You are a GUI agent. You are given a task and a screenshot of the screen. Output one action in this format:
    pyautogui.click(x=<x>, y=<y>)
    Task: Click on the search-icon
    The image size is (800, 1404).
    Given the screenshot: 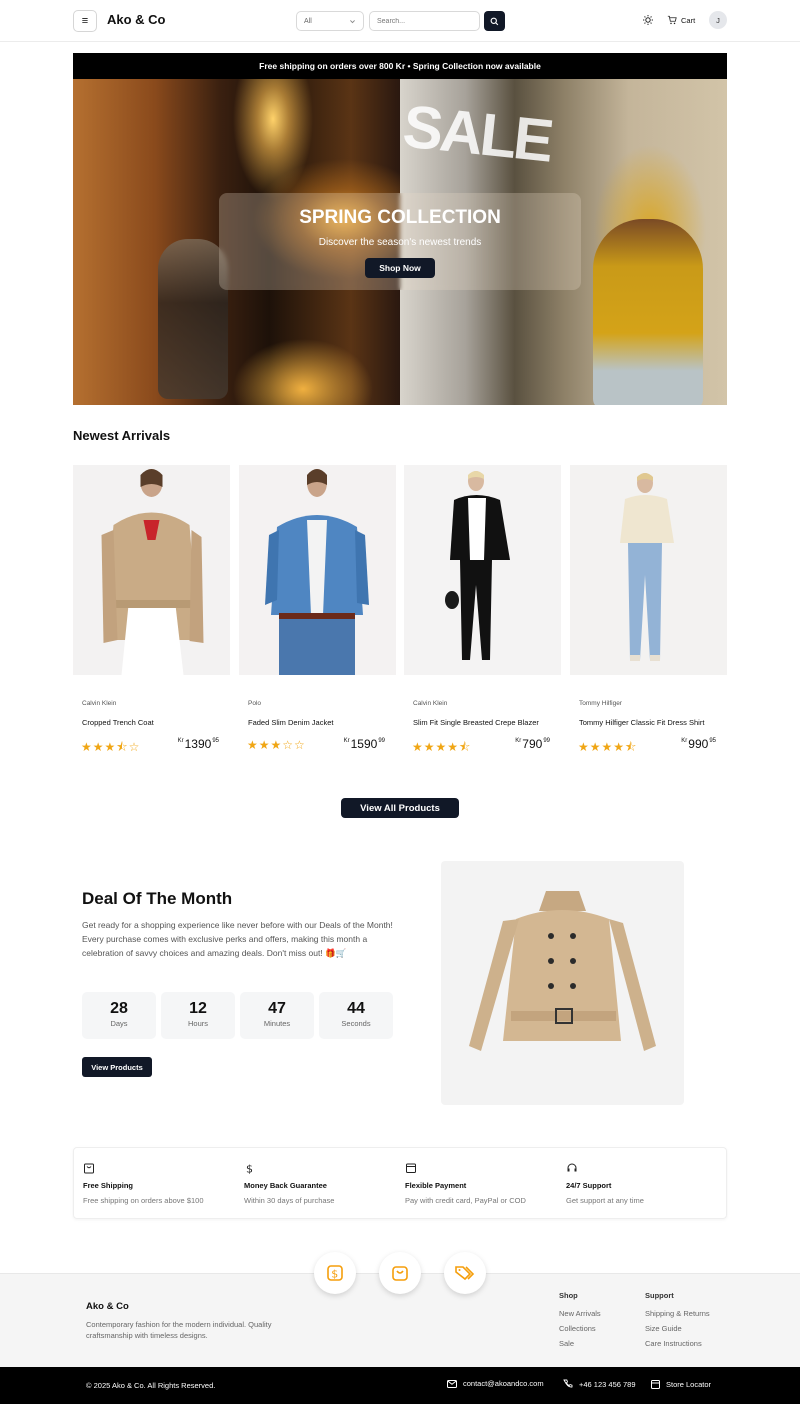 What is the action you would take?
    pyautogui.click(x=494, y=21)
    